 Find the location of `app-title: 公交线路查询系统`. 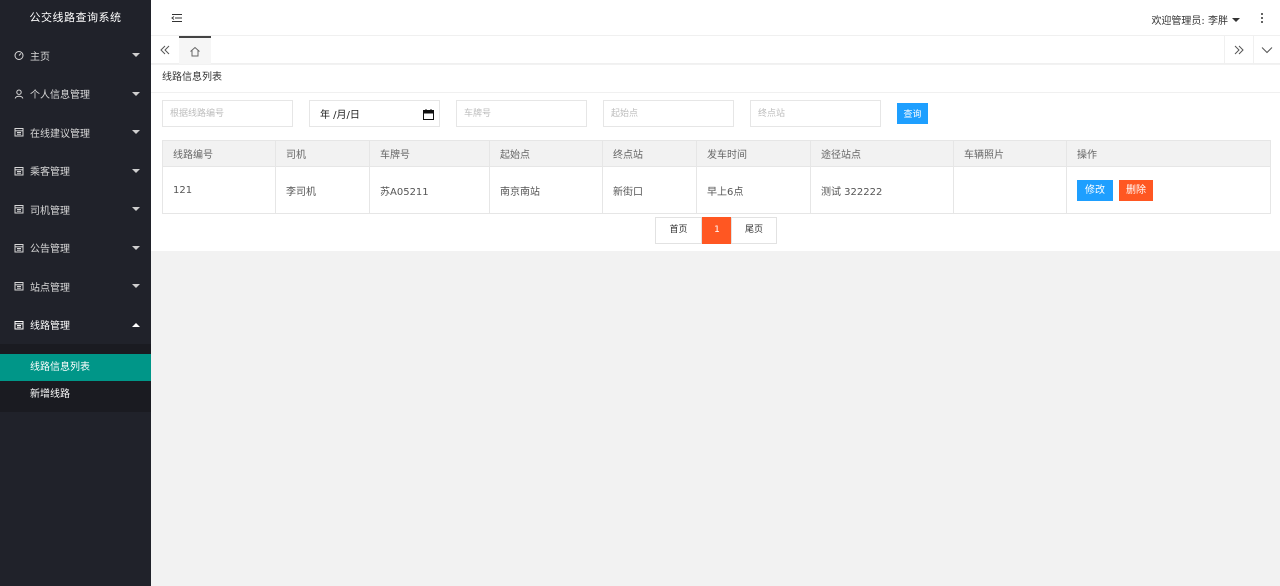

app-title: 公交线路查询系统 is located at coordinates (75, 17).